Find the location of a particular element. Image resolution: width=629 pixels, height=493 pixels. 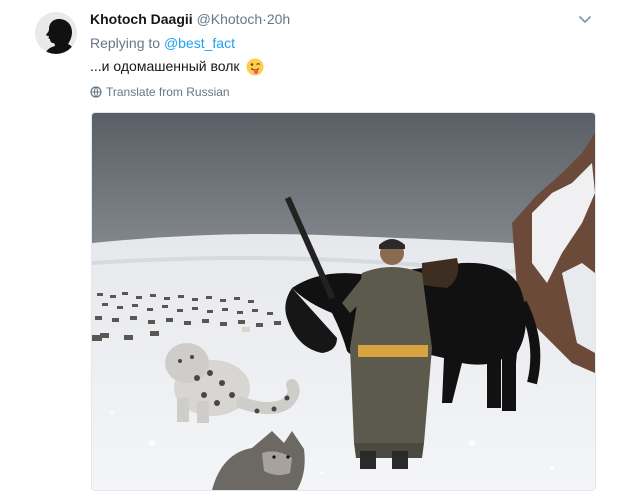

avatar is located at coordinates (56, 33).